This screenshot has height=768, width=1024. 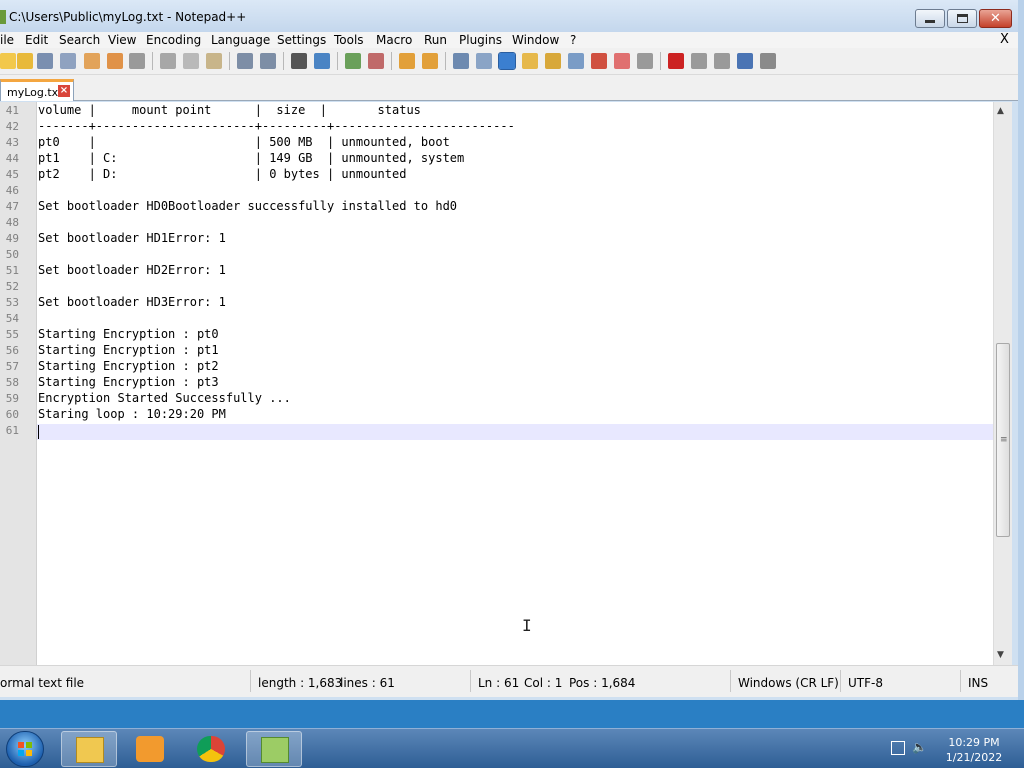 I want to click on menu-file: ile, so click(x=7, y=40).